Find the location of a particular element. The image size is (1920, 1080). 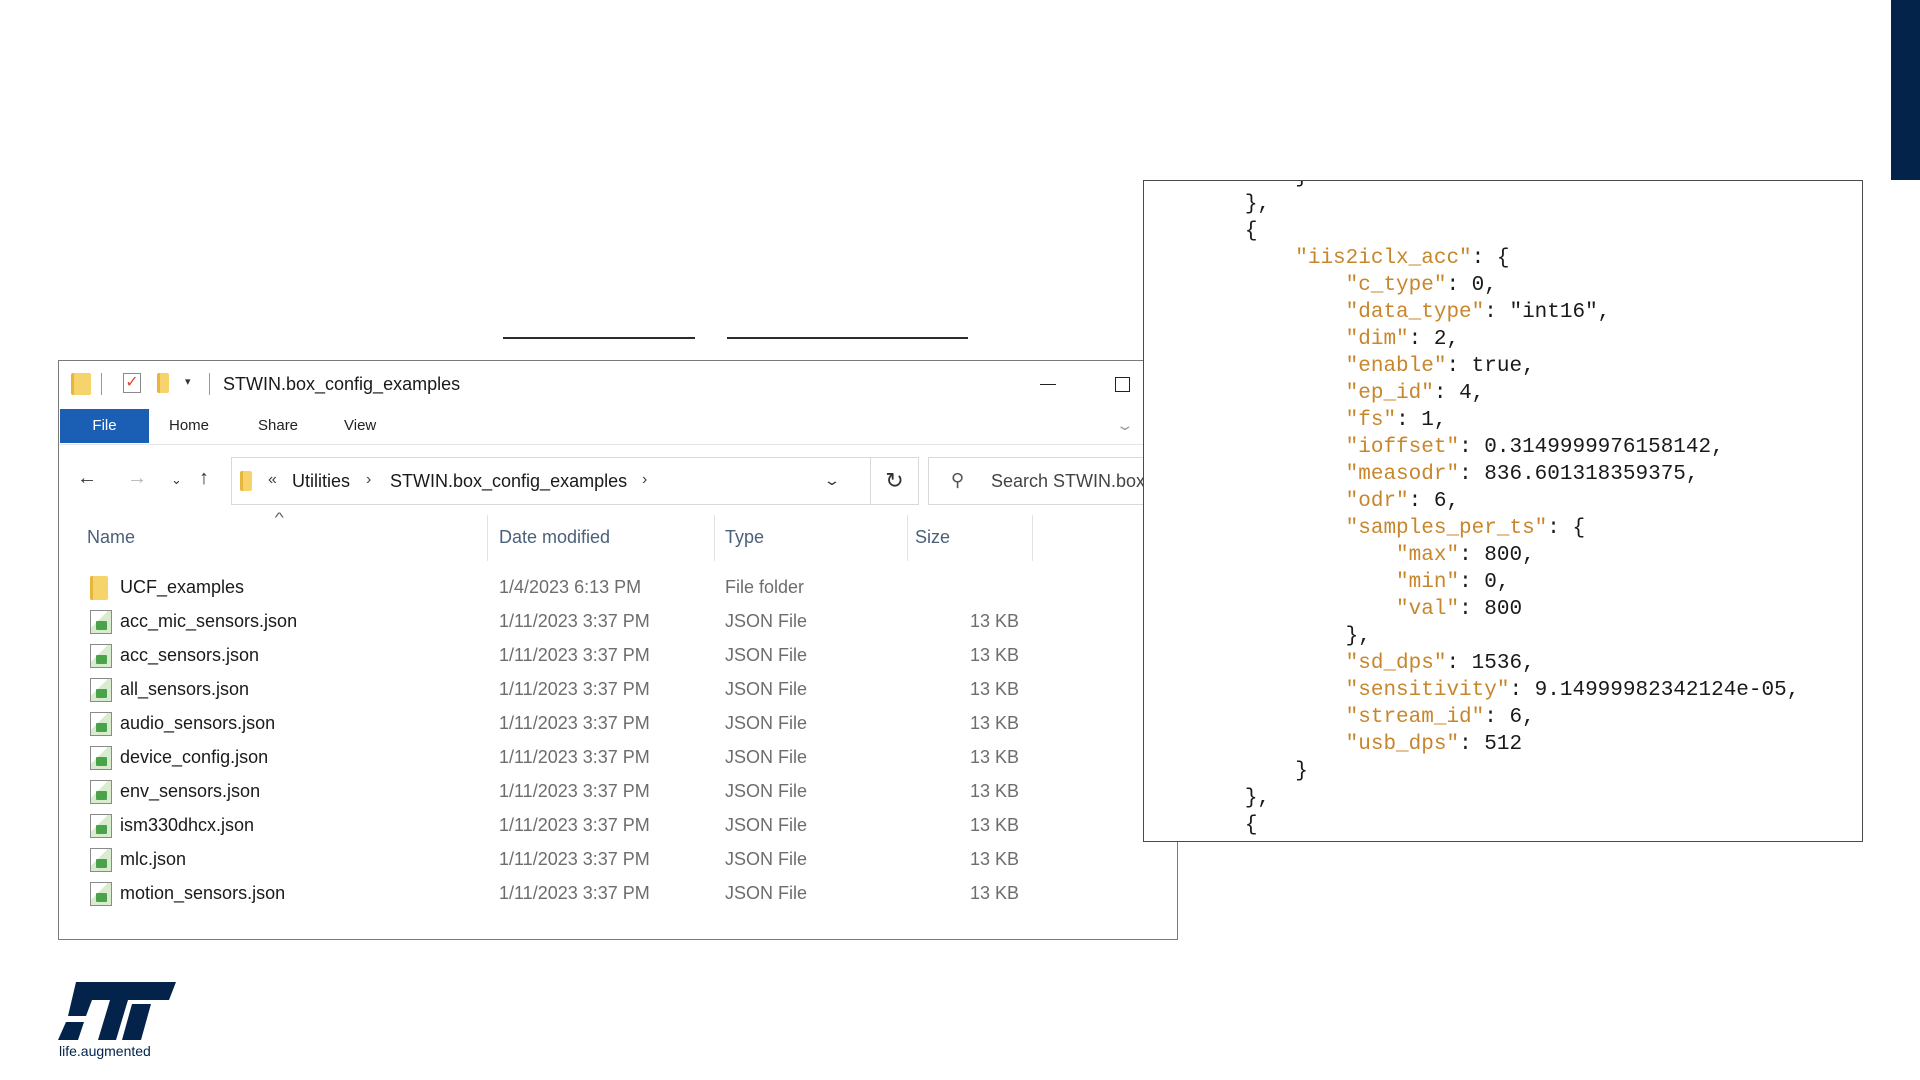

column-header-size: Size is located at coordinates (932, 537).